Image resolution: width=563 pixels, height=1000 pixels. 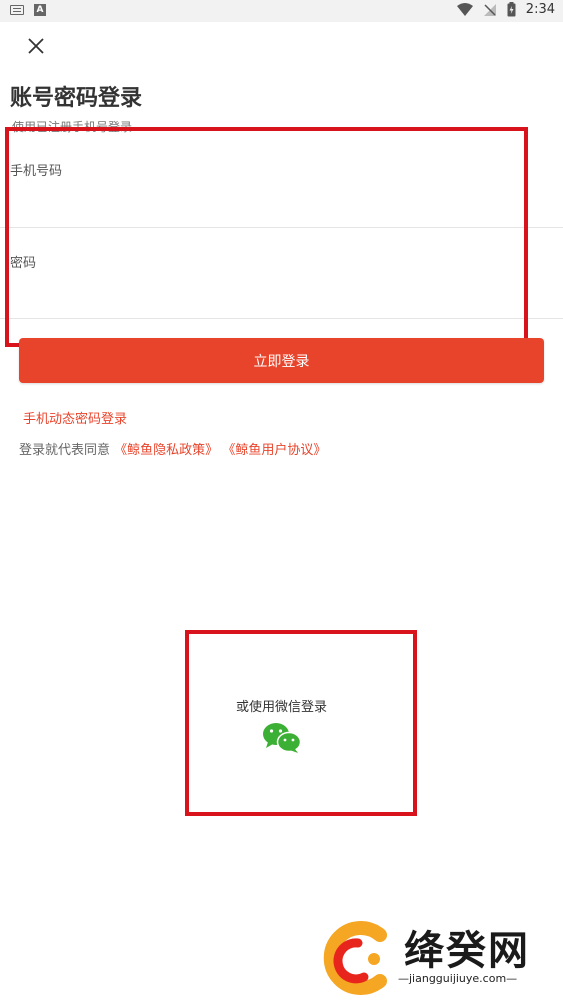 I want to click on close-icon, so click(x=36, y=46).